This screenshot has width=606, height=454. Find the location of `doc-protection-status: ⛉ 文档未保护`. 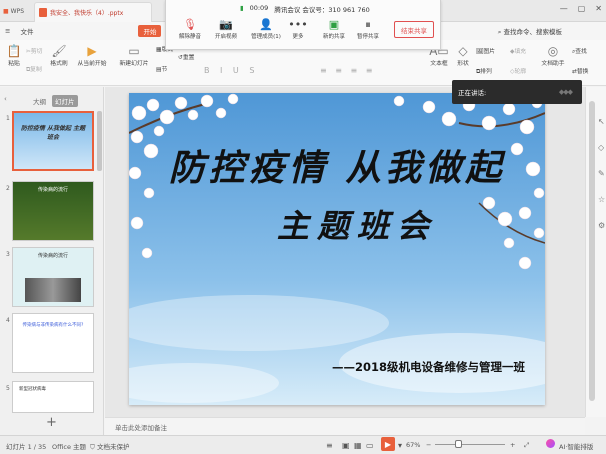

doc-protection-status: ⛉ 文档未保护 is located at coordinates (109, 446).